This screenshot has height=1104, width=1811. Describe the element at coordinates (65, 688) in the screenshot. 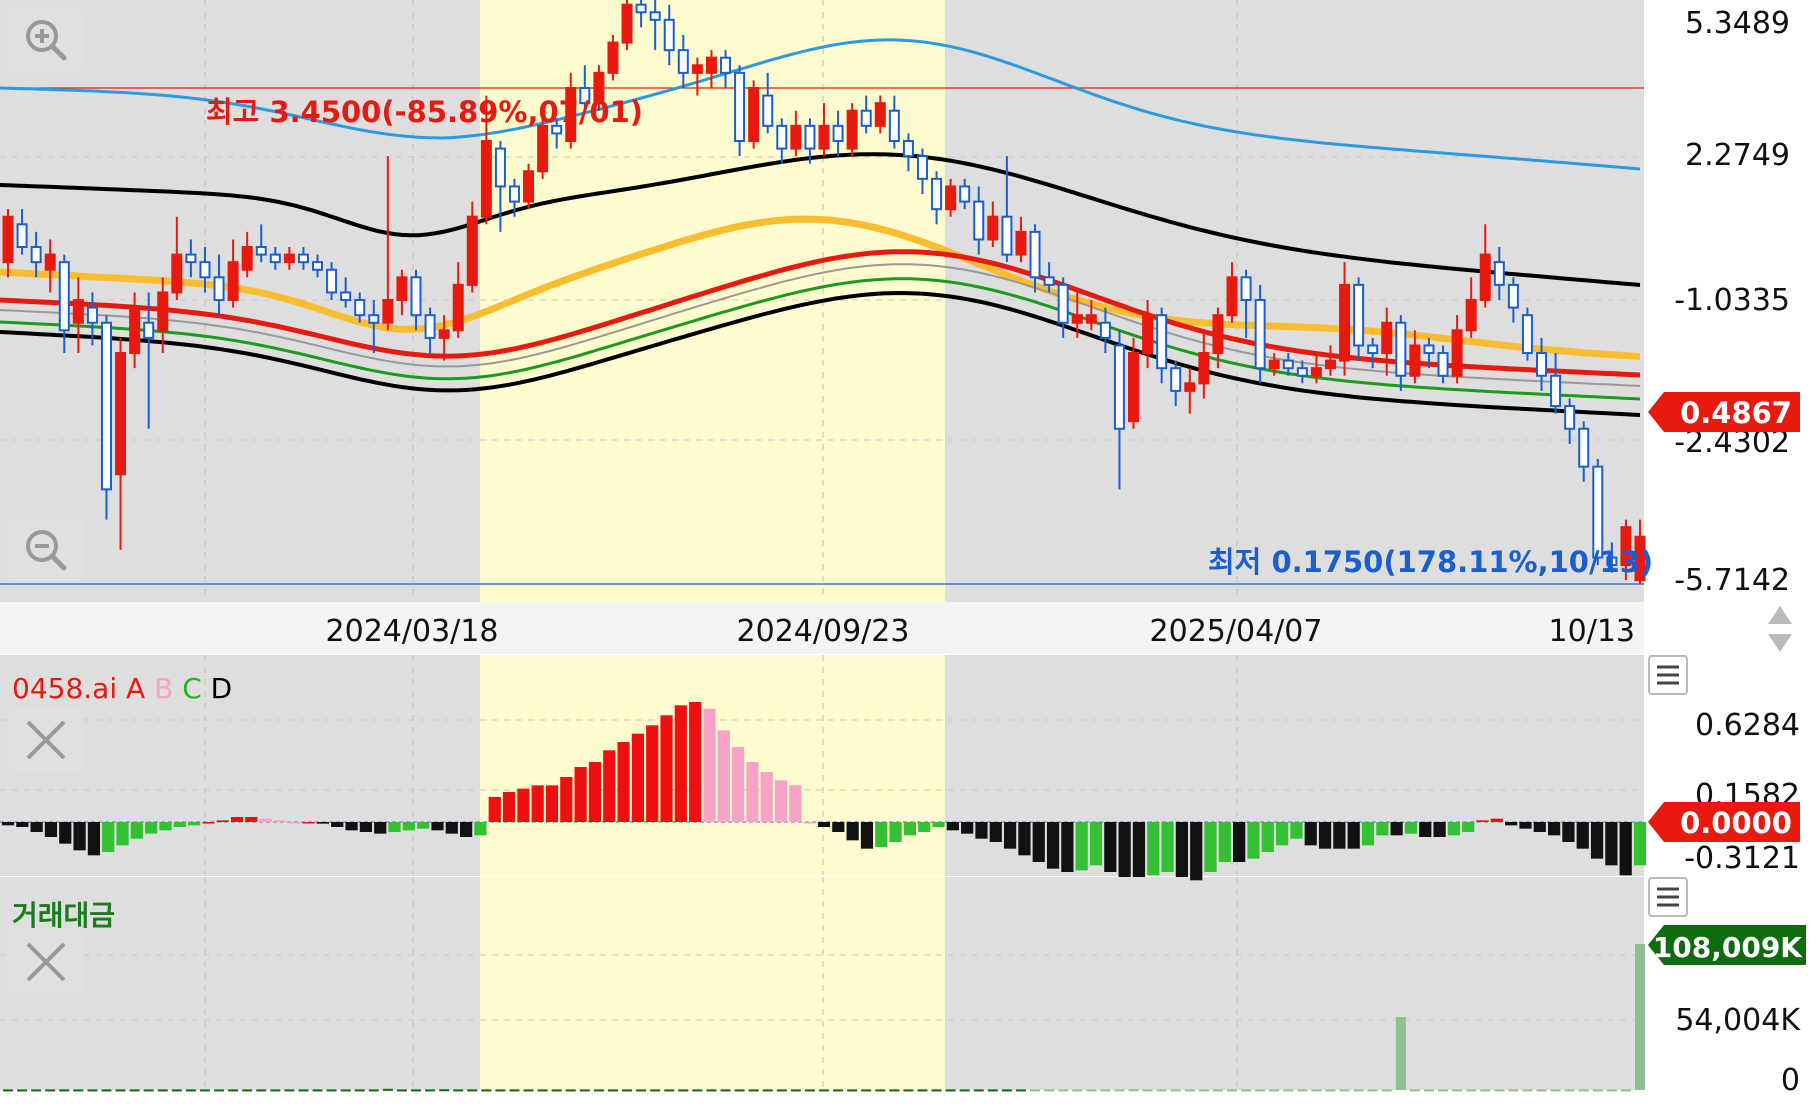

I see `indicator-title: 0458.ai` at that location.